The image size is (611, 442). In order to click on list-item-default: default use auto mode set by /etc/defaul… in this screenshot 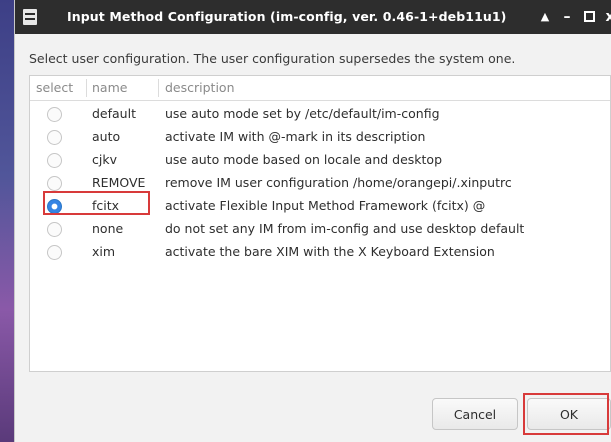, I will do `click(320, 114)`.